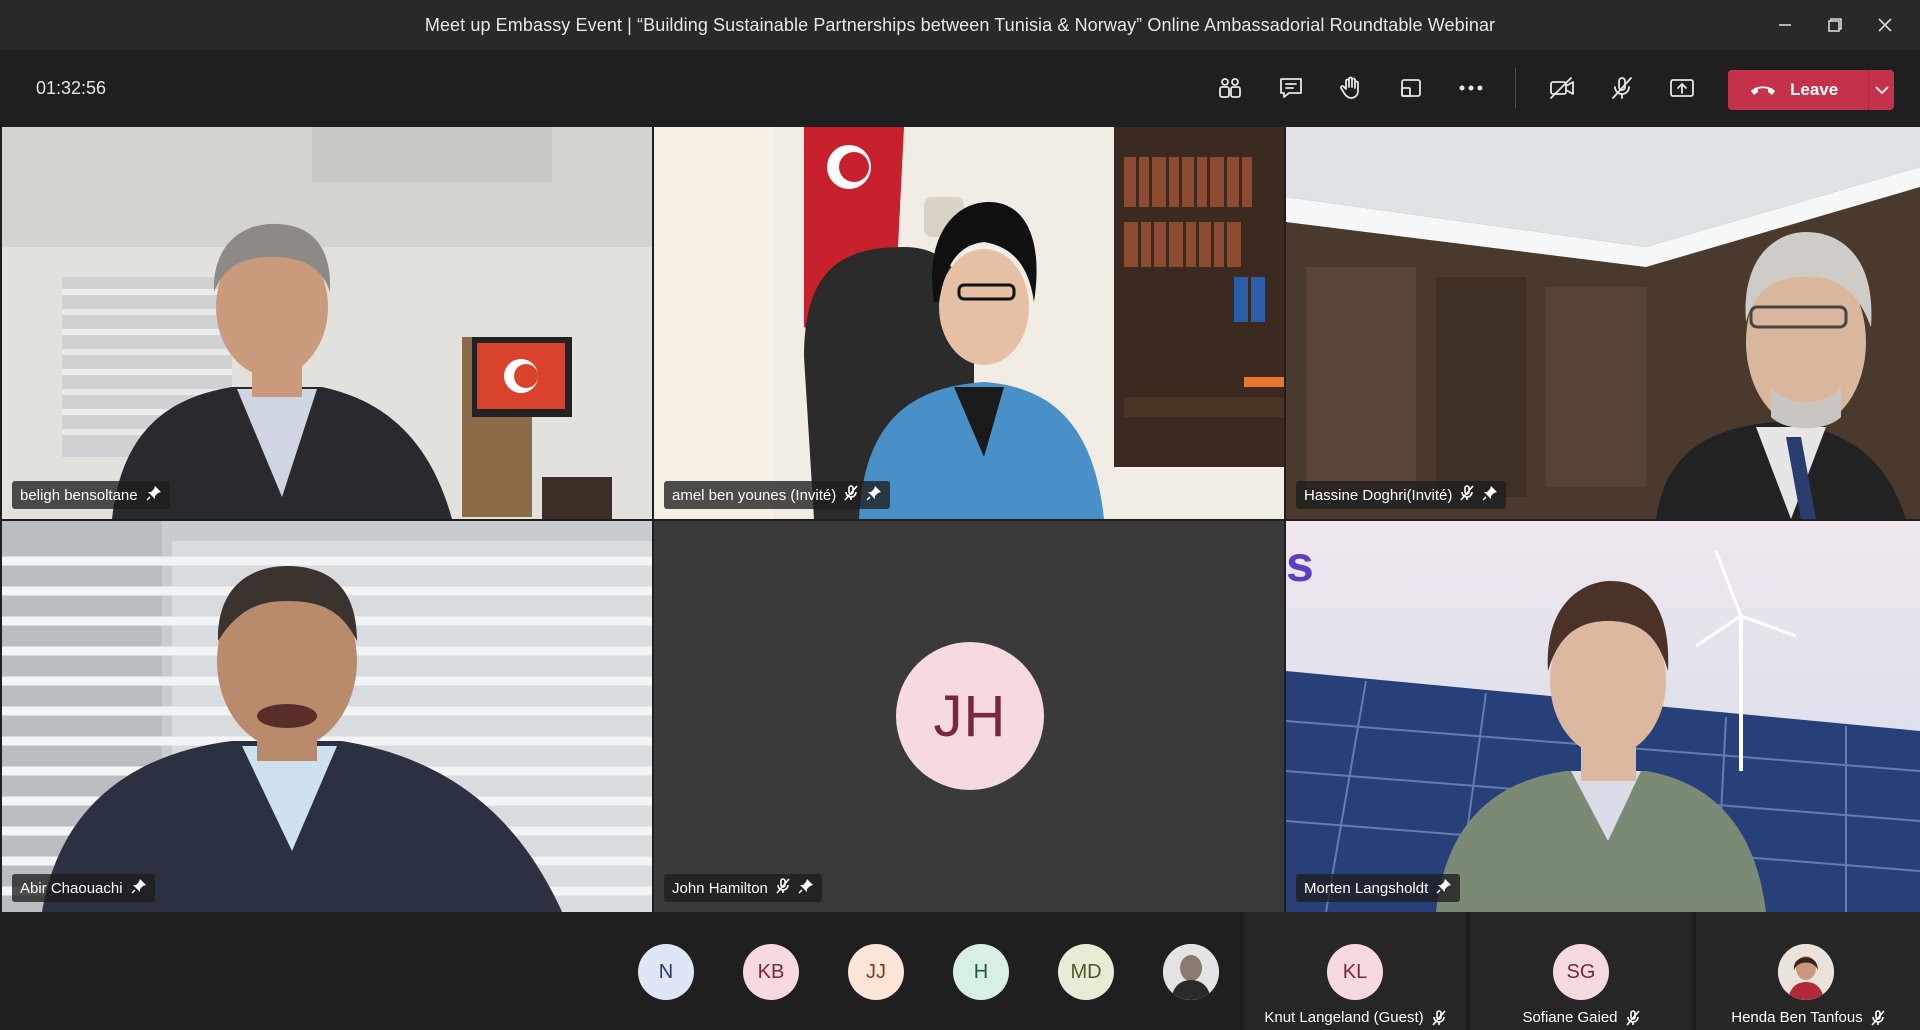 Image resolution: width=1920 pixels, height=1030 pixels. I want to click on share-tray-button, so click(1411, 88).